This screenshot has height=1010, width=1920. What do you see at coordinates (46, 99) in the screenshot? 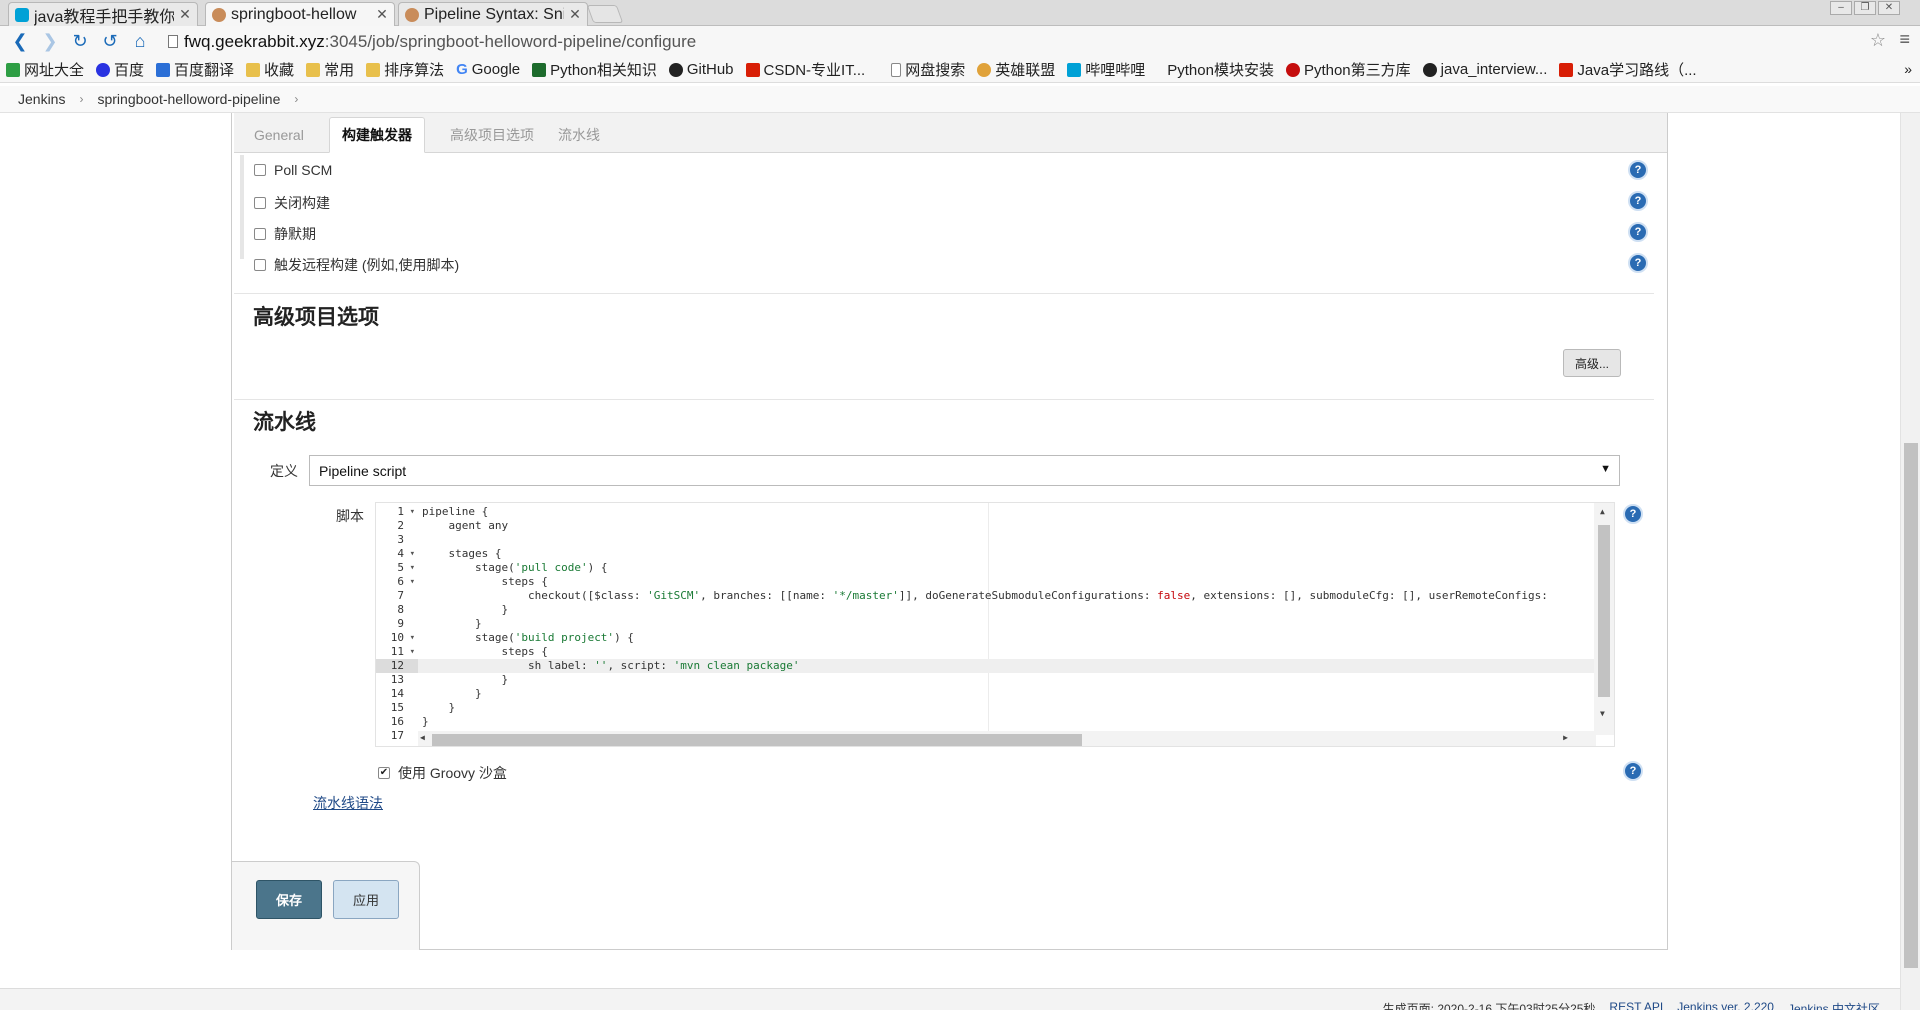
I see `breadcrumb-jenkins: Jenkins` at bounding box center [46, 99].